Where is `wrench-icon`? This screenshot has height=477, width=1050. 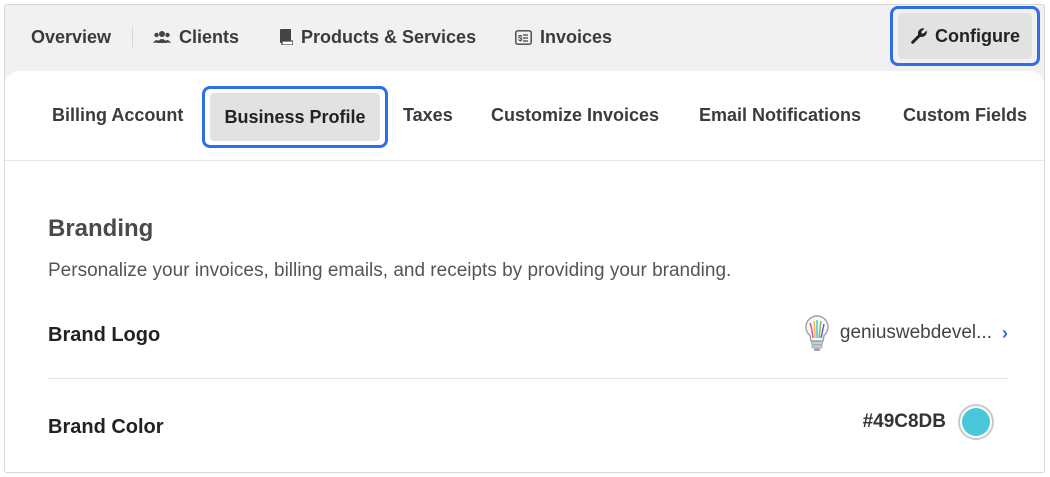
wrench-icon is located at coordinates (919, 36).